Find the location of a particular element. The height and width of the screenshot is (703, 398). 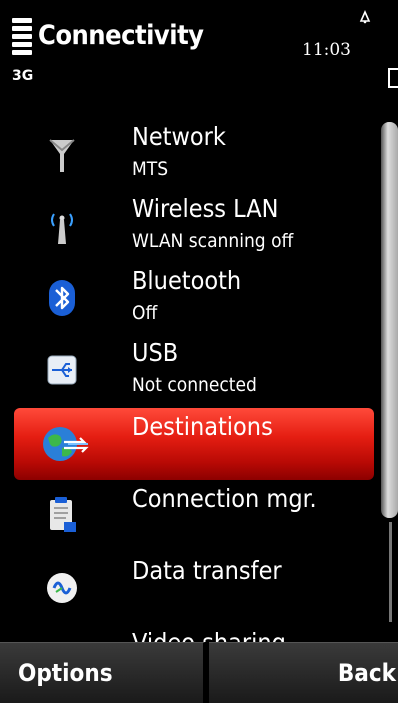

list-item-destinations: Destinations is located at coordinates (194, 444).